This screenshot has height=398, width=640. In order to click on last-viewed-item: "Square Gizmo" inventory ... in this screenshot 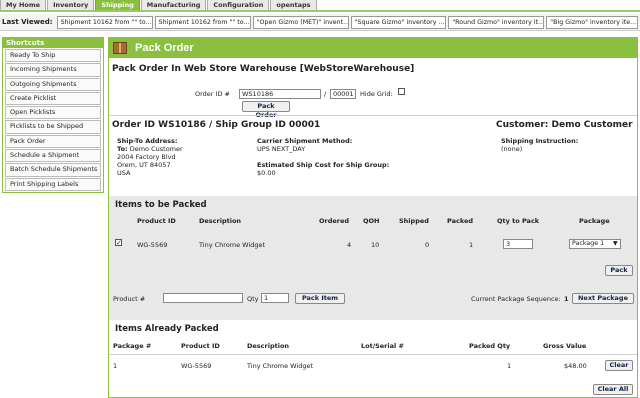, I will do `click(398, 22)`.